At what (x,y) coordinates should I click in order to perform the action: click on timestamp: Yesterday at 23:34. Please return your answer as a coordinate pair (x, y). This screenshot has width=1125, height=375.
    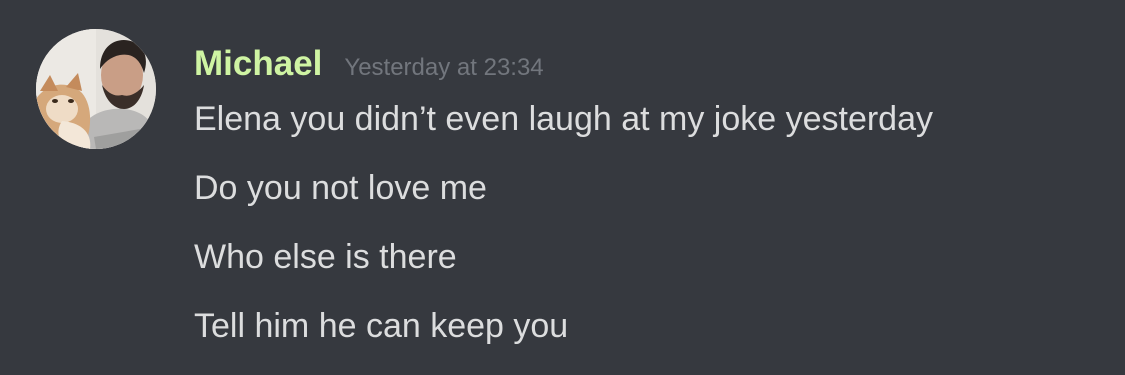
    Looking at the image, I should click on (443, 68).